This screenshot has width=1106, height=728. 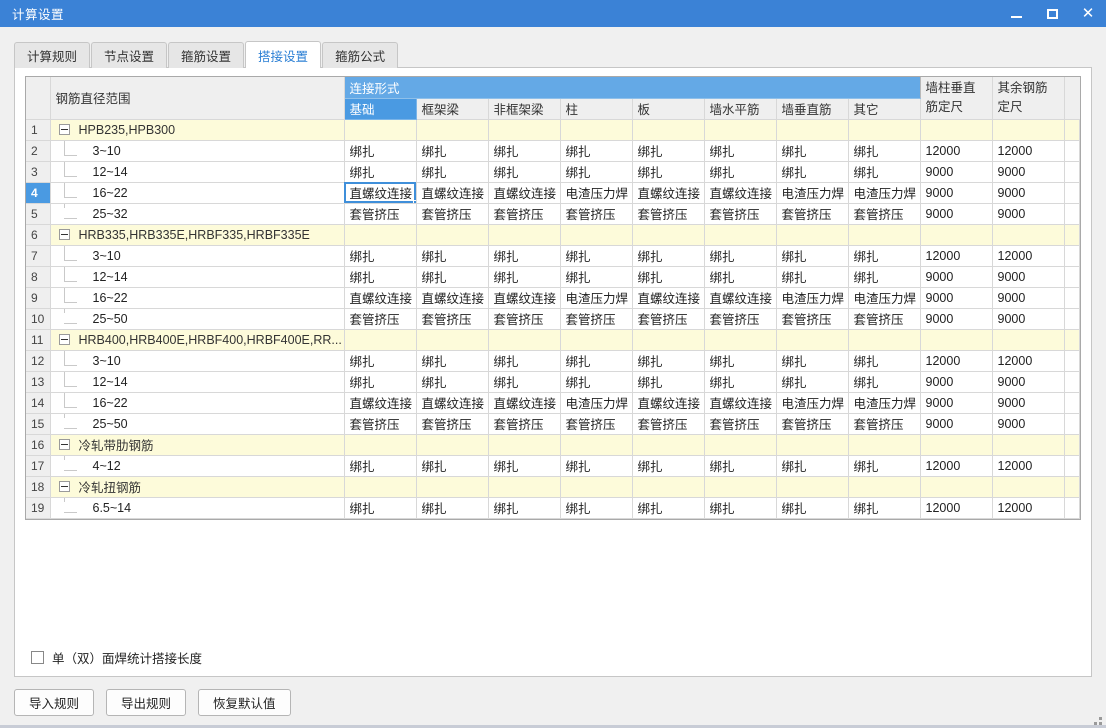 What do you see at coordinates (64, 486) in the screenshot?
I see `collapse-minus-icon` at bounding box center [64, 486].